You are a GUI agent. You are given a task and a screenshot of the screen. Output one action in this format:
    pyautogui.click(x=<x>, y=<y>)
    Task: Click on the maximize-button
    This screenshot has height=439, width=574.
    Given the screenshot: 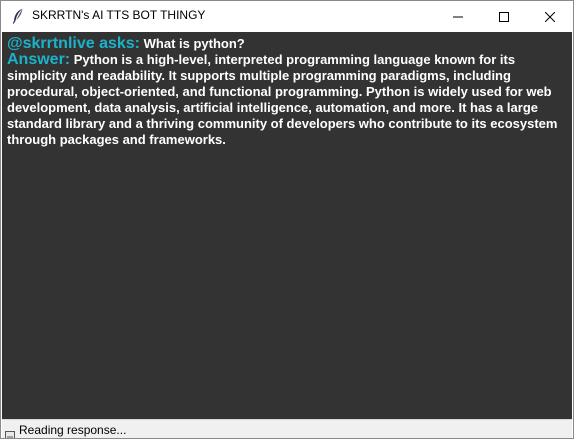 What is the action you would take?
    pyautogui.click(x=504, y=16)
    